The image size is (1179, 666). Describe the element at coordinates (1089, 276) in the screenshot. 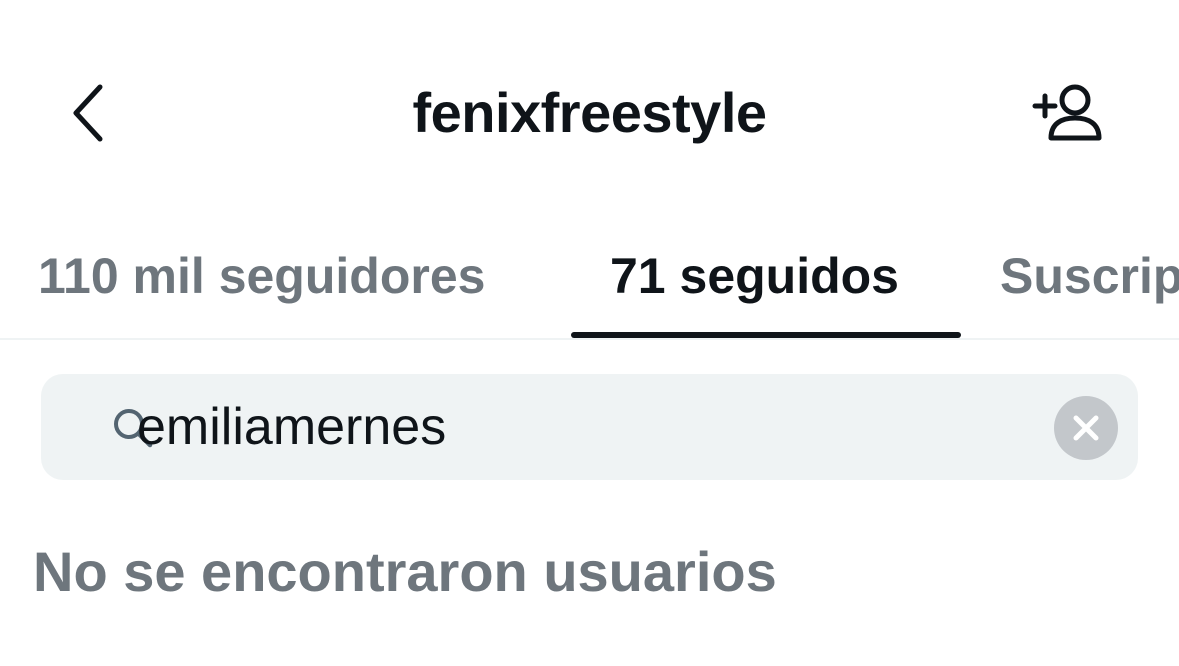

I see `tab-subscriptions: Suscripciones` at that location.